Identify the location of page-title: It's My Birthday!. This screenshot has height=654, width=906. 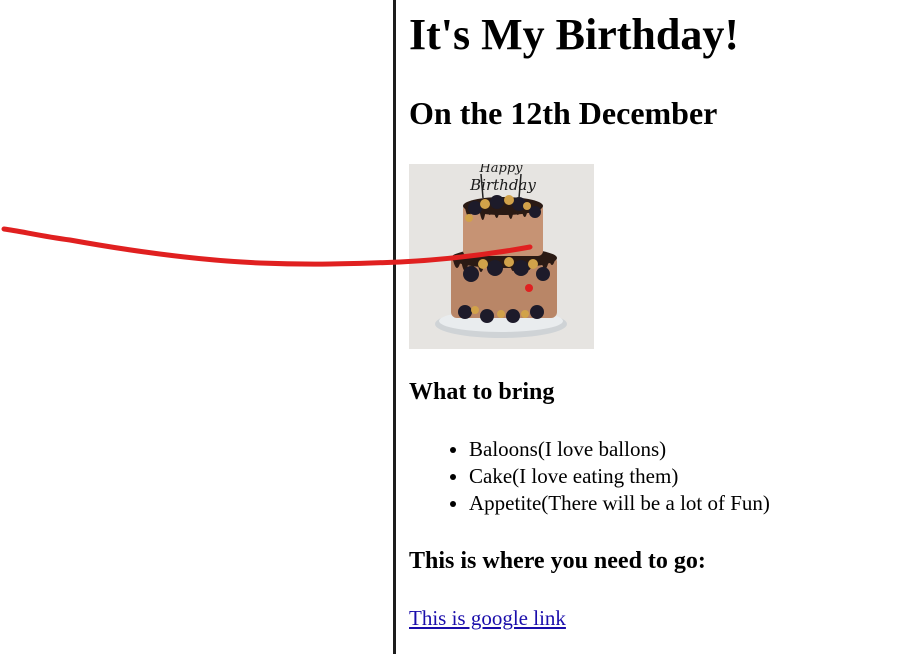
(574, 34).